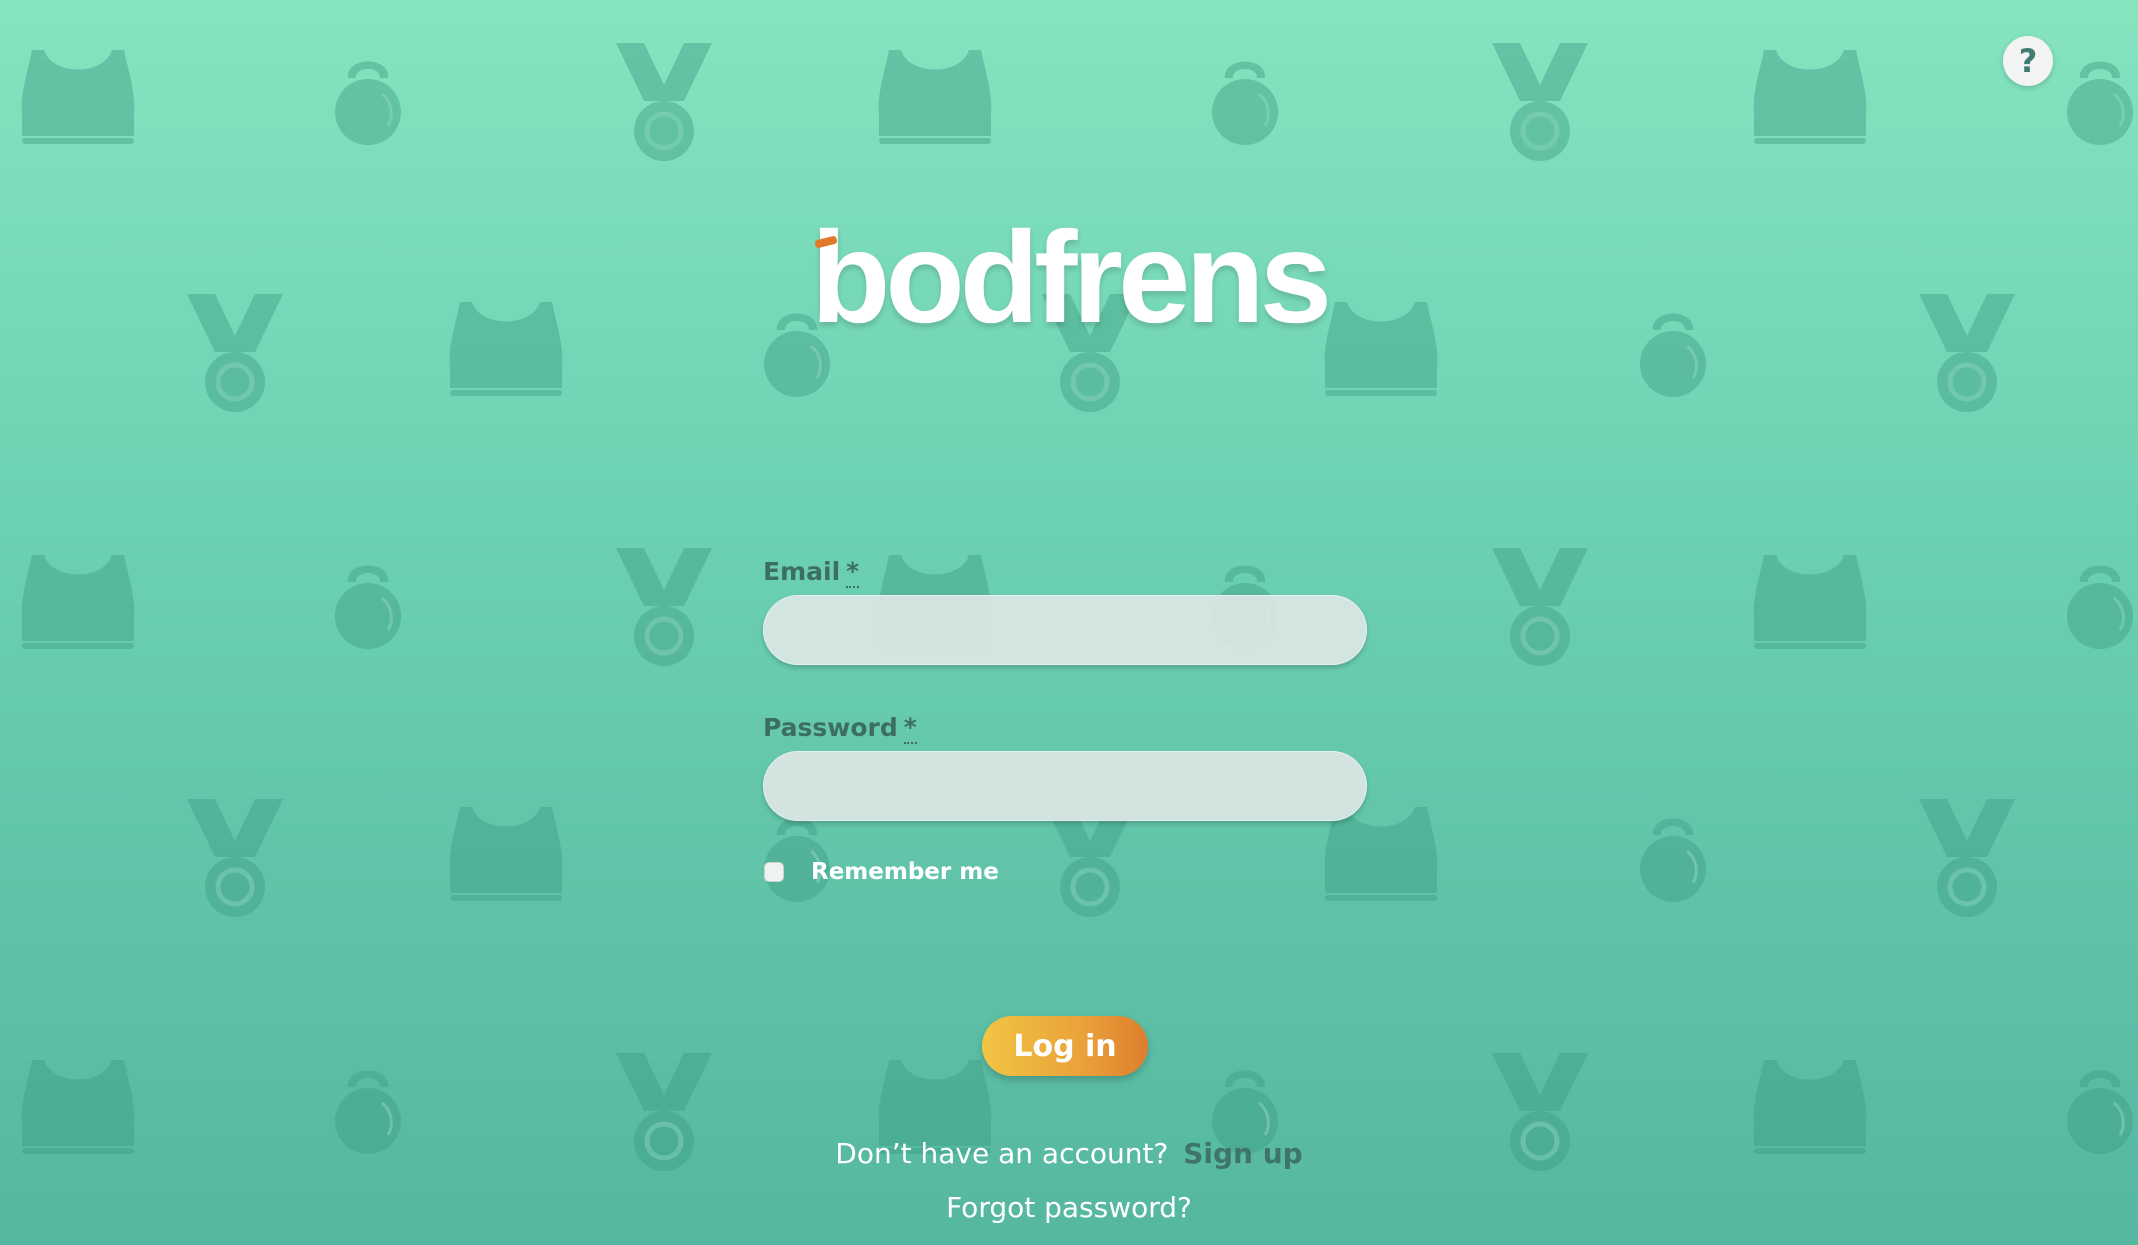 This screenshot has height=1245, width=2138. I want to click on password-field, so click(1065, 786).